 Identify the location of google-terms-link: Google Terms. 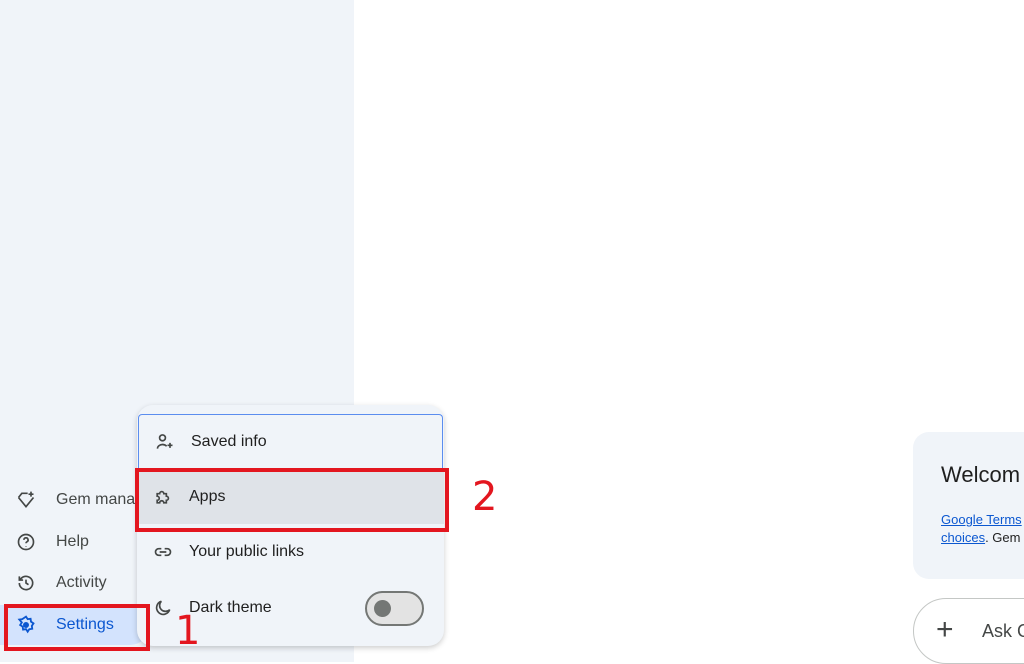
(981, 519).